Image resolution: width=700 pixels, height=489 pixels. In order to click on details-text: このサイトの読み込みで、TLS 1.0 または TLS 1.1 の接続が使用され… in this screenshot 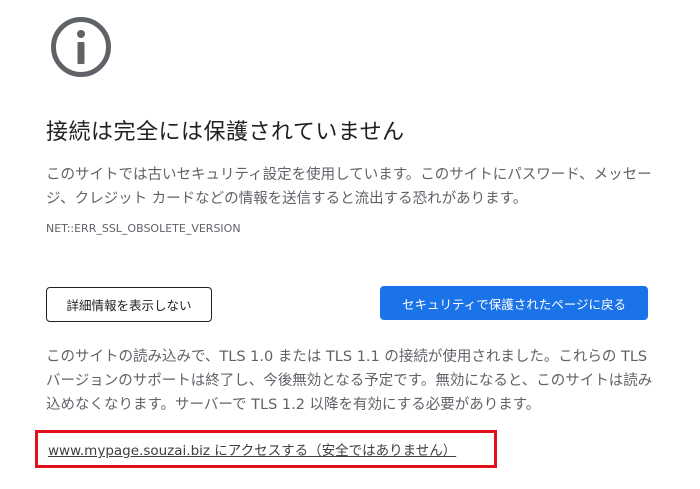, I will do `click(349, 381)`.